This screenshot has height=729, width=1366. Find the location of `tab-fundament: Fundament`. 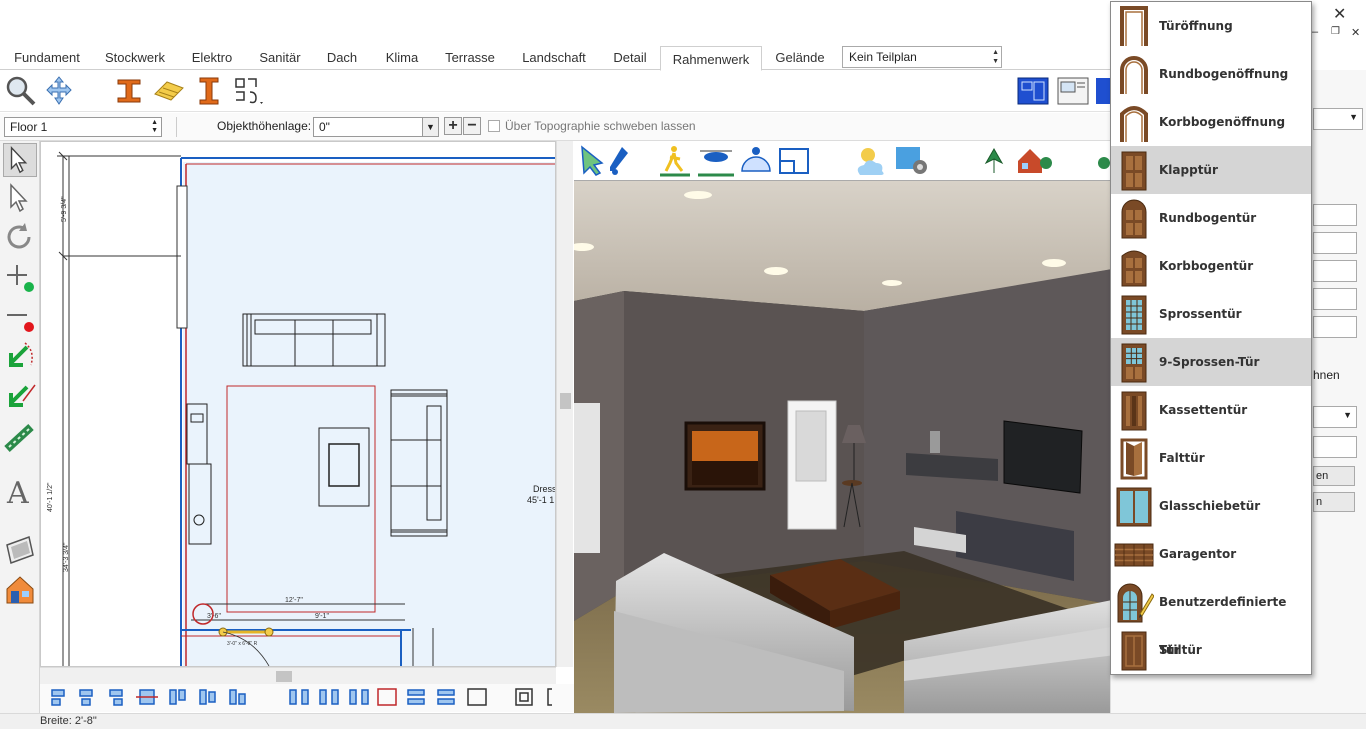

tab-fundament: Fundament is located at coordinates (47, 59).